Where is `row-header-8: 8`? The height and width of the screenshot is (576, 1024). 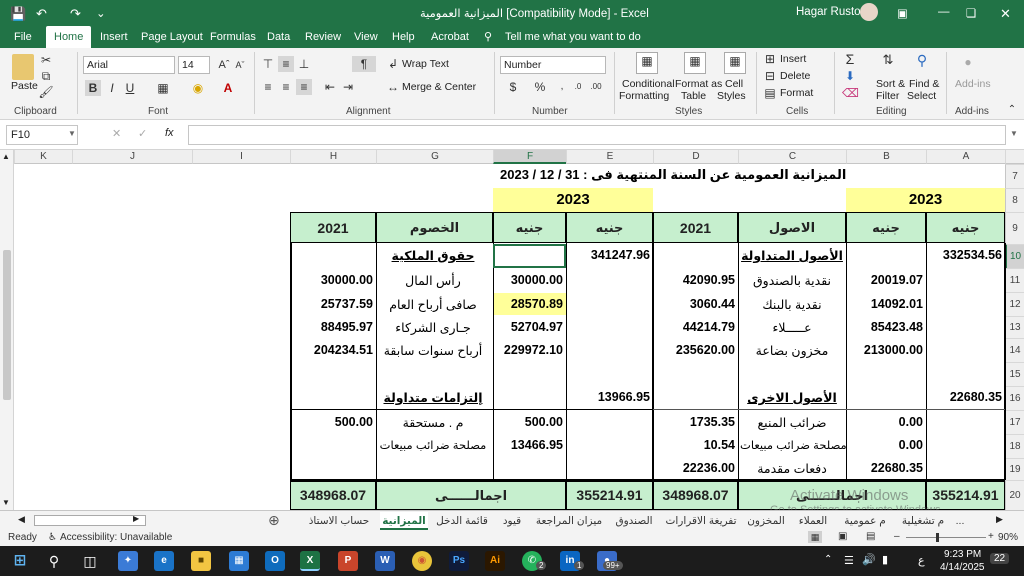 row-header-8: 8 is located at coordinates (1014, 200).